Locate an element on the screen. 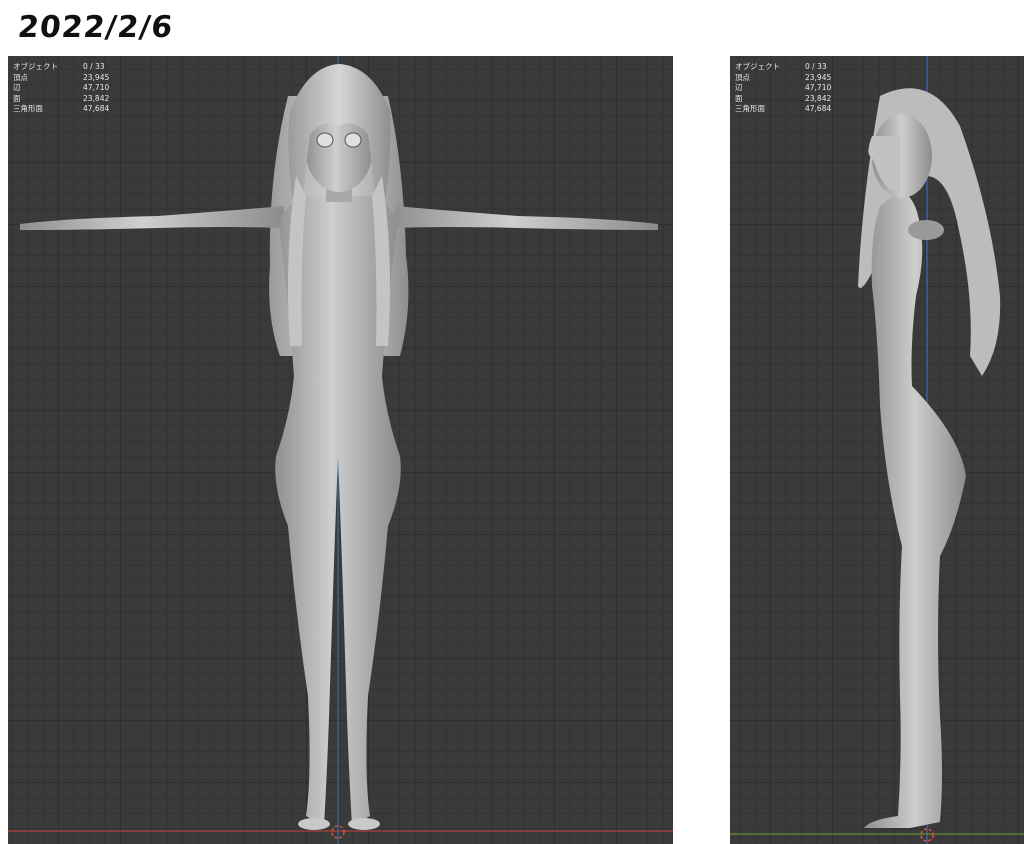 The height and width of the screenshot is (844, 1024). foot-right is located at coordinates (364, 824).